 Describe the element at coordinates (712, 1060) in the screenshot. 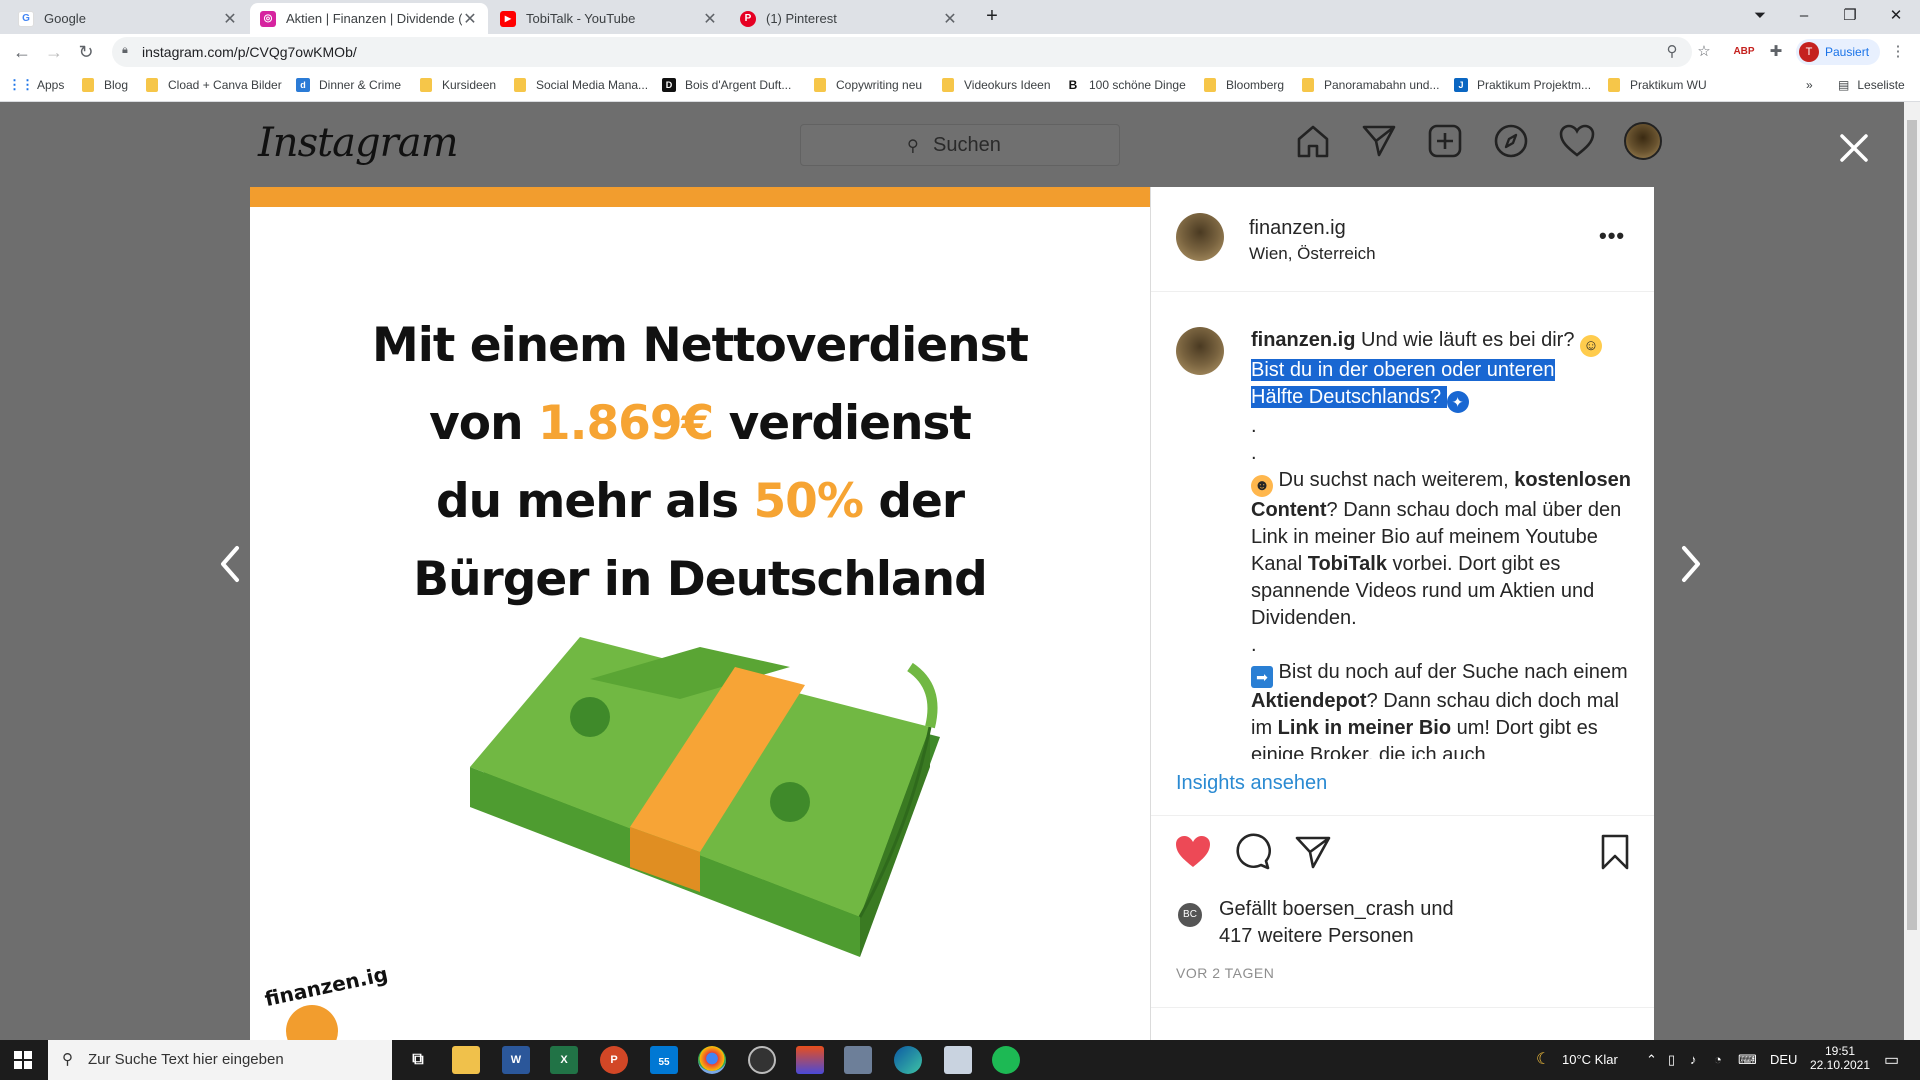

I see `chrome-icon` at that location.